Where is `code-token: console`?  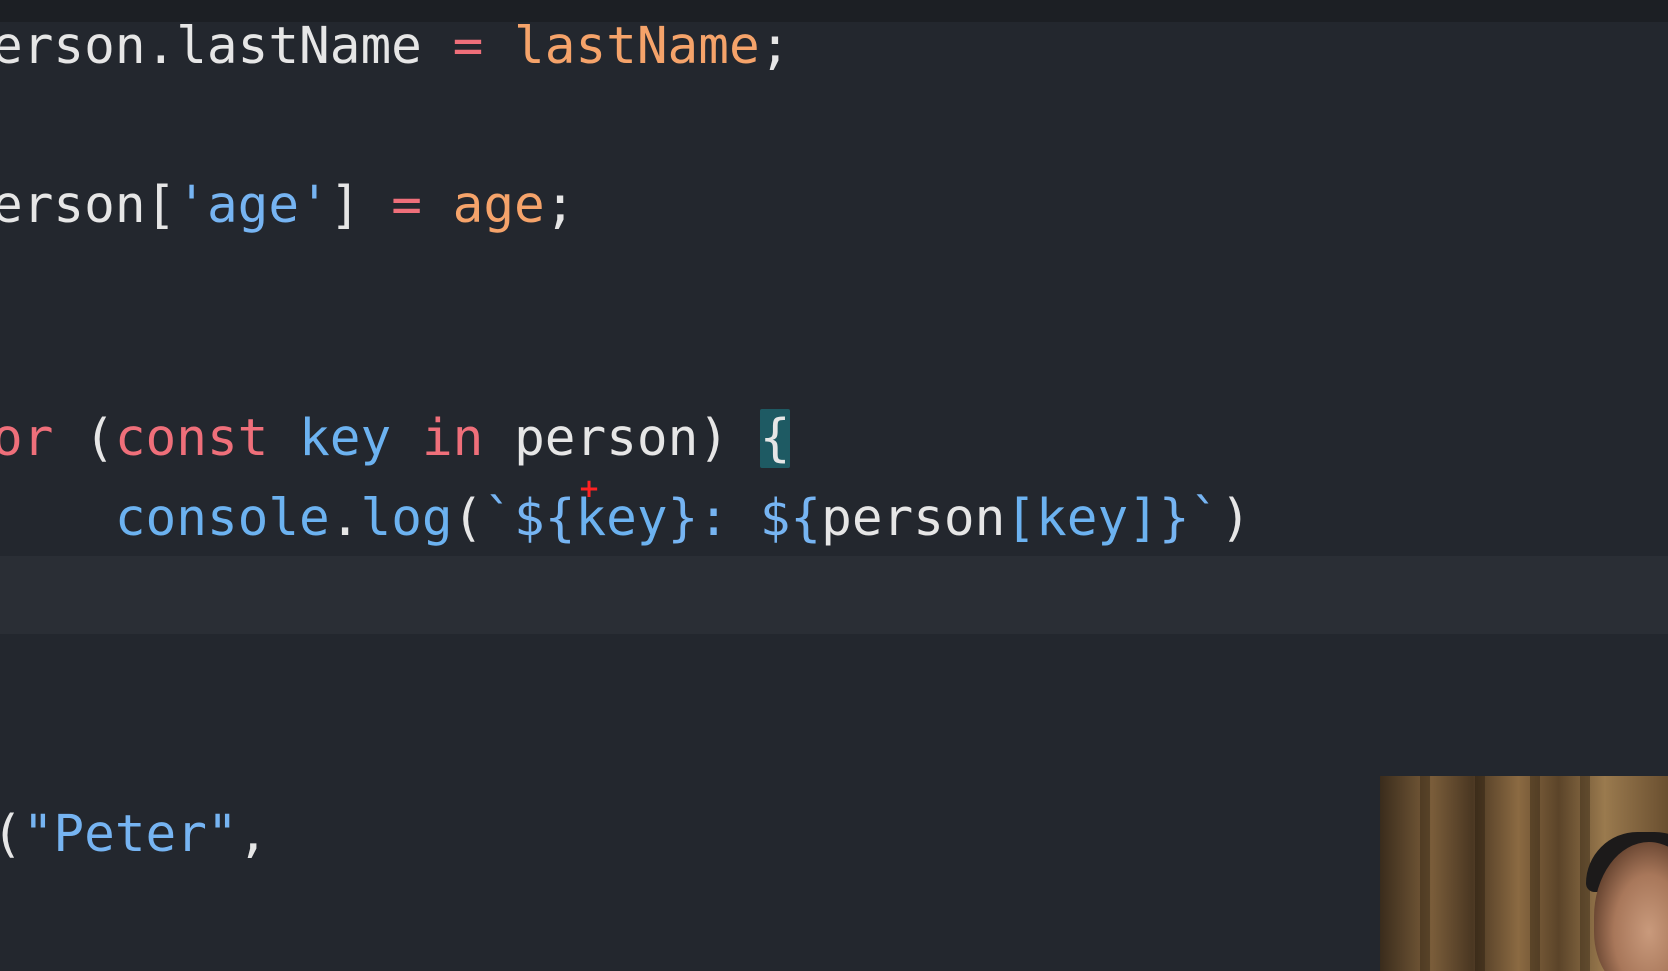
code-token: console is located at coordinates (222, 518).